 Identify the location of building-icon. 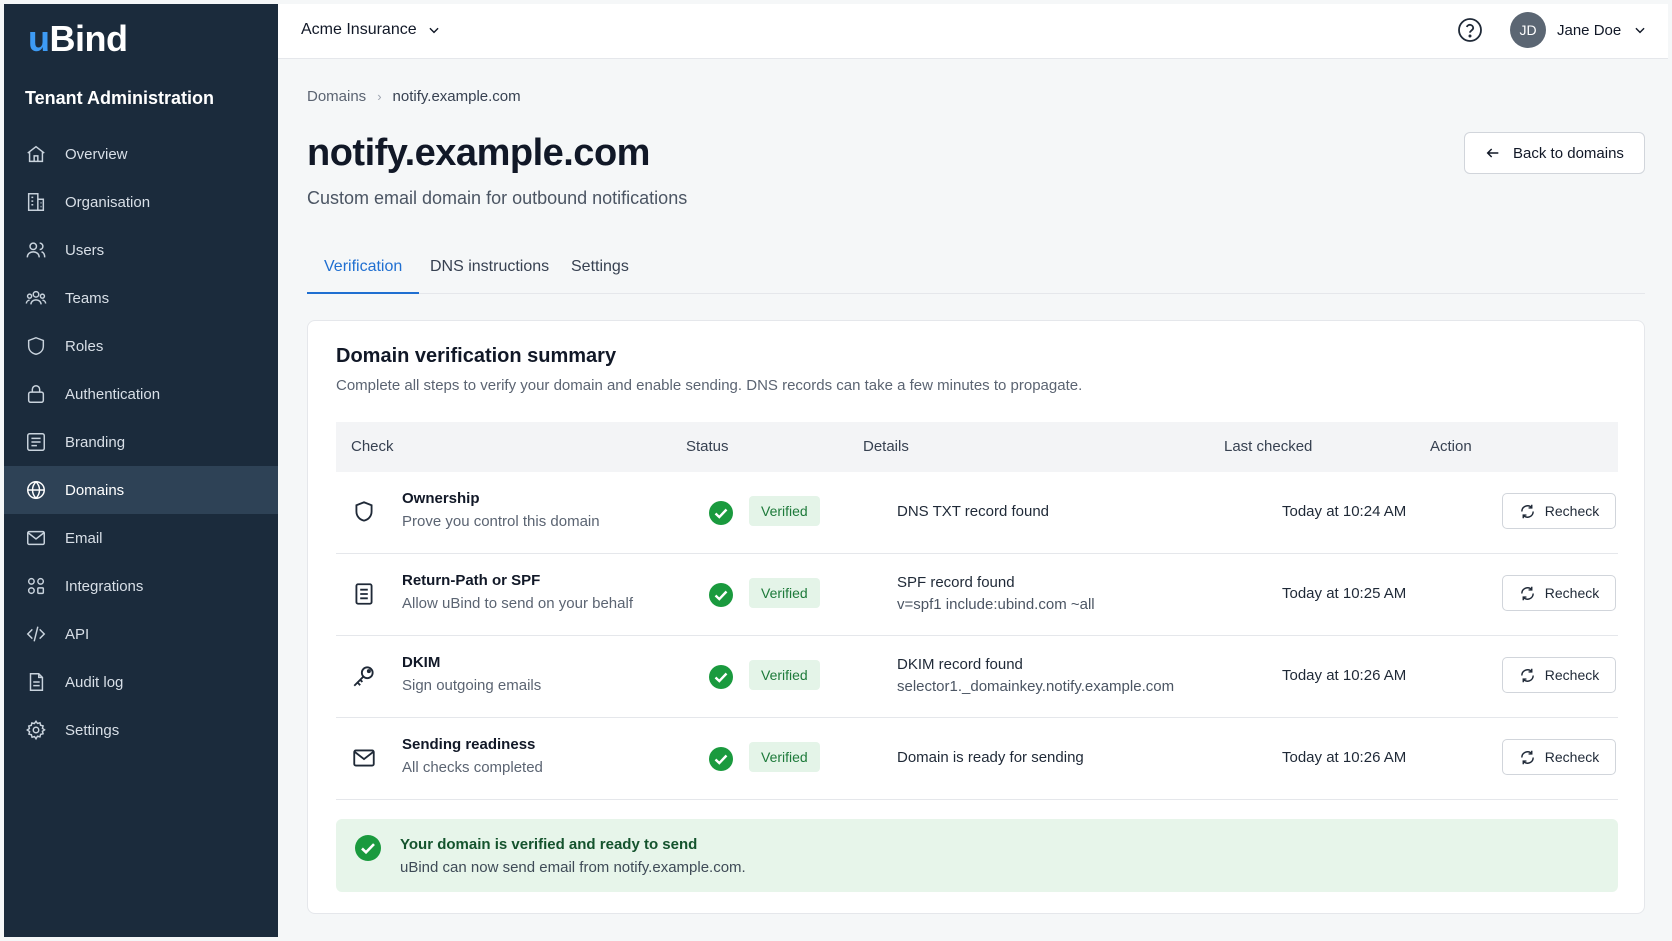
(36, 202).